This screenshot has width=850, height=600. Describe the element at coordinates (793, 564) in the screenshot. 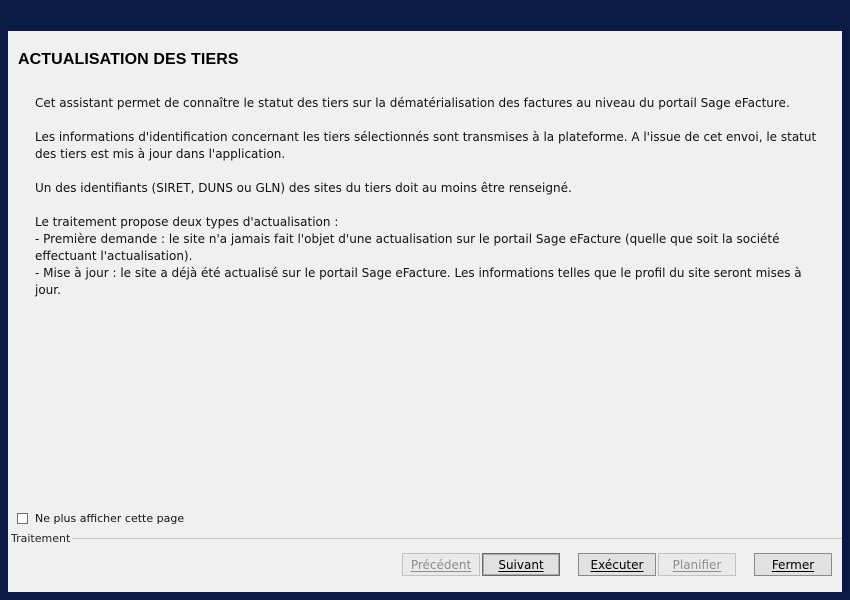

I see `close-button: Fermer` at that location.